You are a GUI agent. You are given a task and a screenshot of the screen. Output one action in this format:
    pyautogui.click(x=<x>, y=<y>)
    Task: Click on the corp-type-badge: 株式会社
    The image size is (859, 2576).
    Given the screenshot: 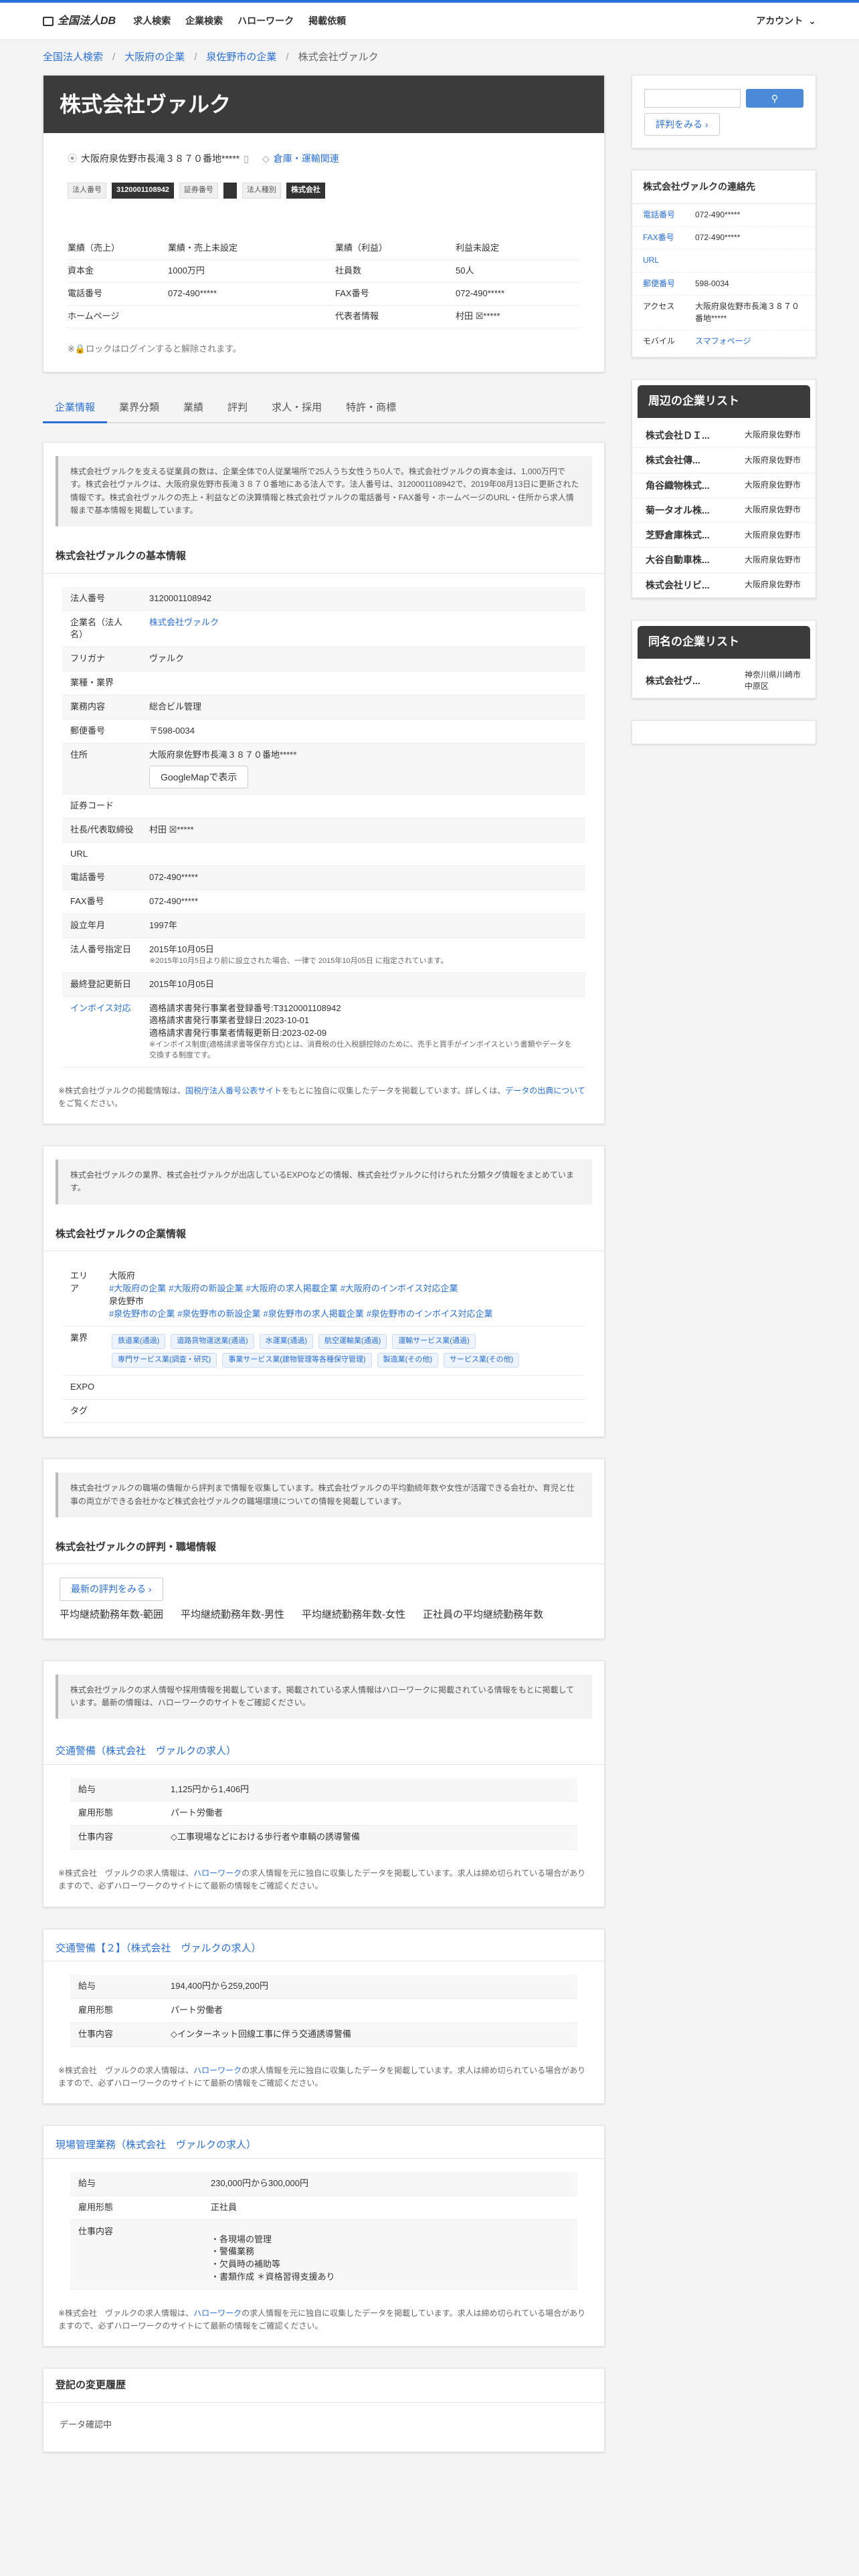 What is the action you would take?
    pyautogui.click(x=305, y=191)
    